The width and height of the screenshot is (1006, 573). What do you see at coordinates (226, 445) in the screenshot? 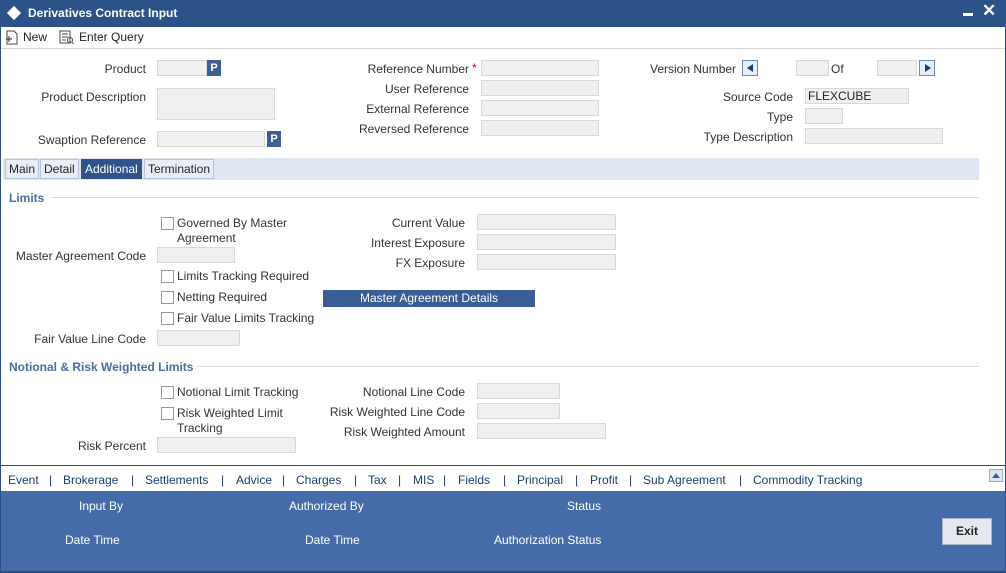
I see `risk-percent-input` at bounding box center [226, 445].